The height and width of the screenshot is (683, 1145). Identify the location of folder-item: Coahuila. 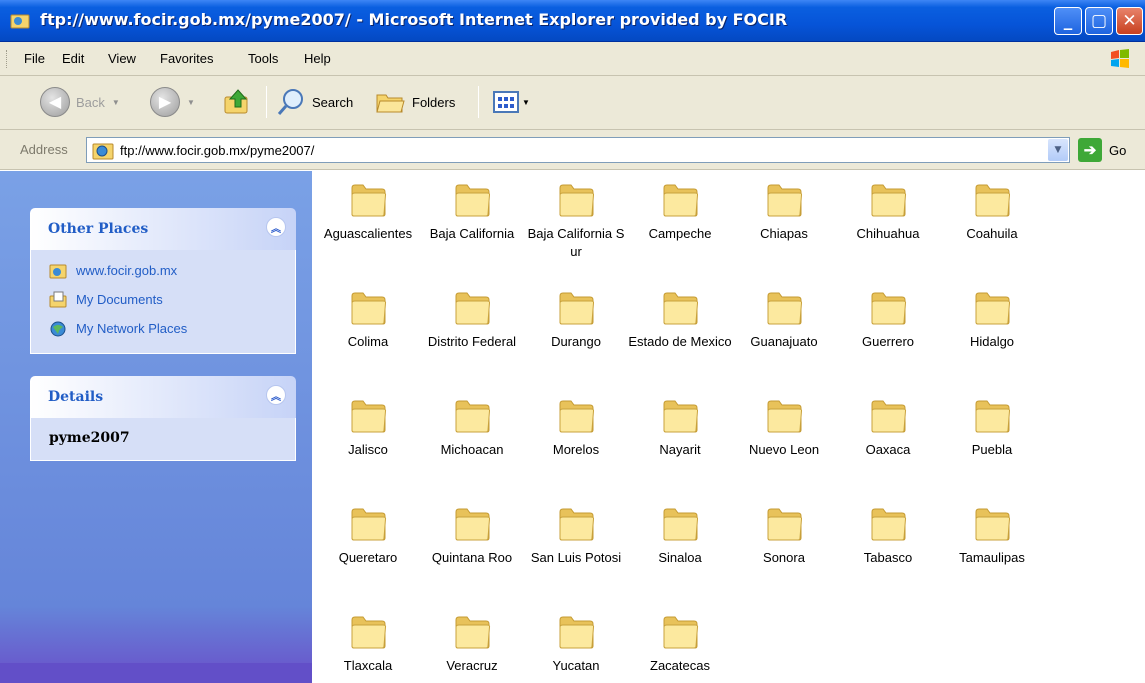
(992, 212).